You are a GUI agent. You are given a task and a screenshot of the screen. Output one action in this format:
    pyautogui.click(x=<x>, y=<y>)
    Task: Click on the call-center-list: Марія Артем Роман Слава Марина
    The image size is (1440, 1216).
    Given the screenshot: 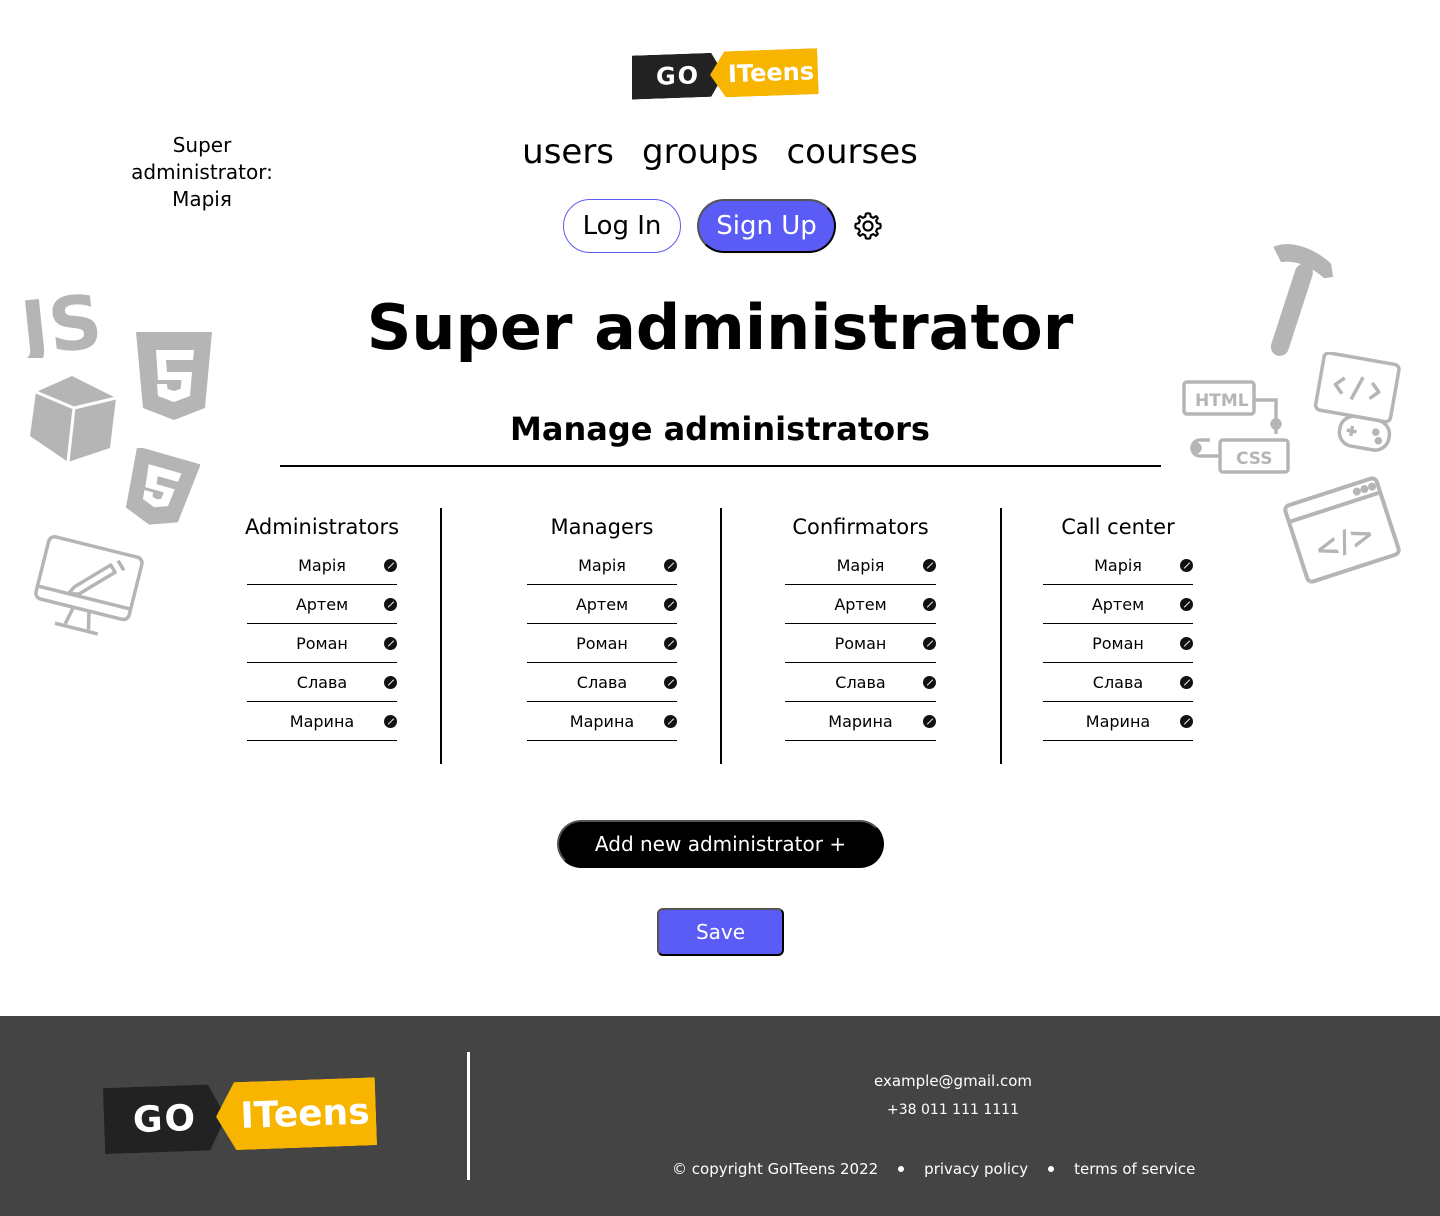 What is the action you would take?
    pyautogui.click(x=1118, y=643)
    